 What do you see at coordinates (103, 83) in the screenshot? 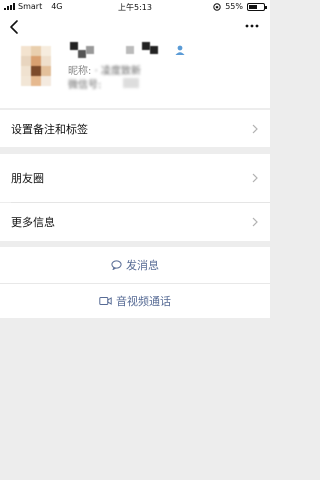
I see `wechat-id-line: 微信号:` at bounding box center [103, 83].